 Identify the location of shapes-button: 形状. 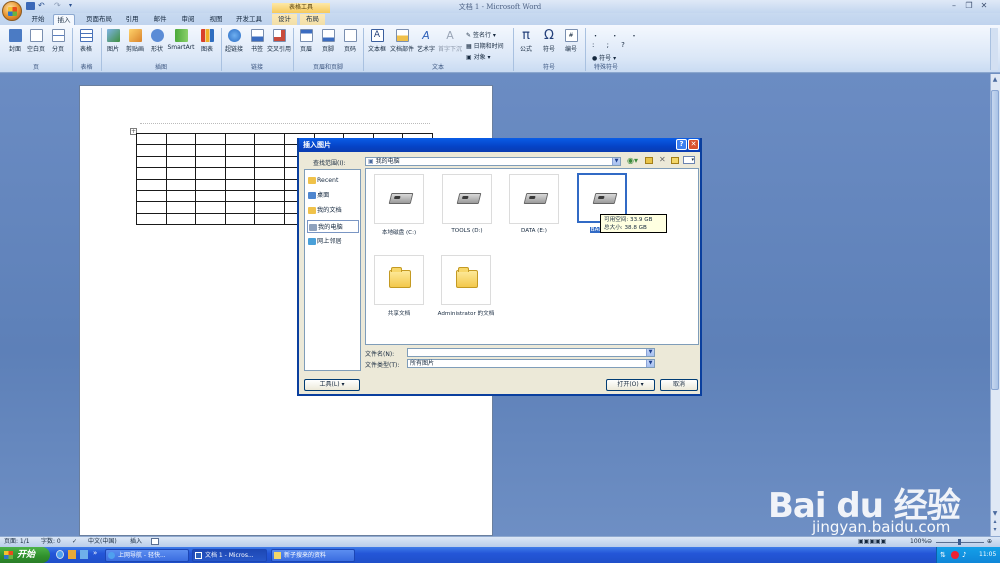
(157, 41).